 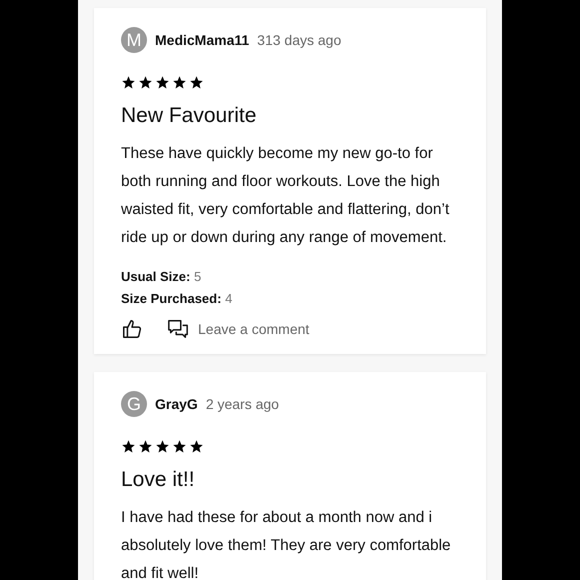 What do you see at coordinates (132, 329) in the screenshot?
I see `thumbs-up-icon` at bounding box center [132, 329].